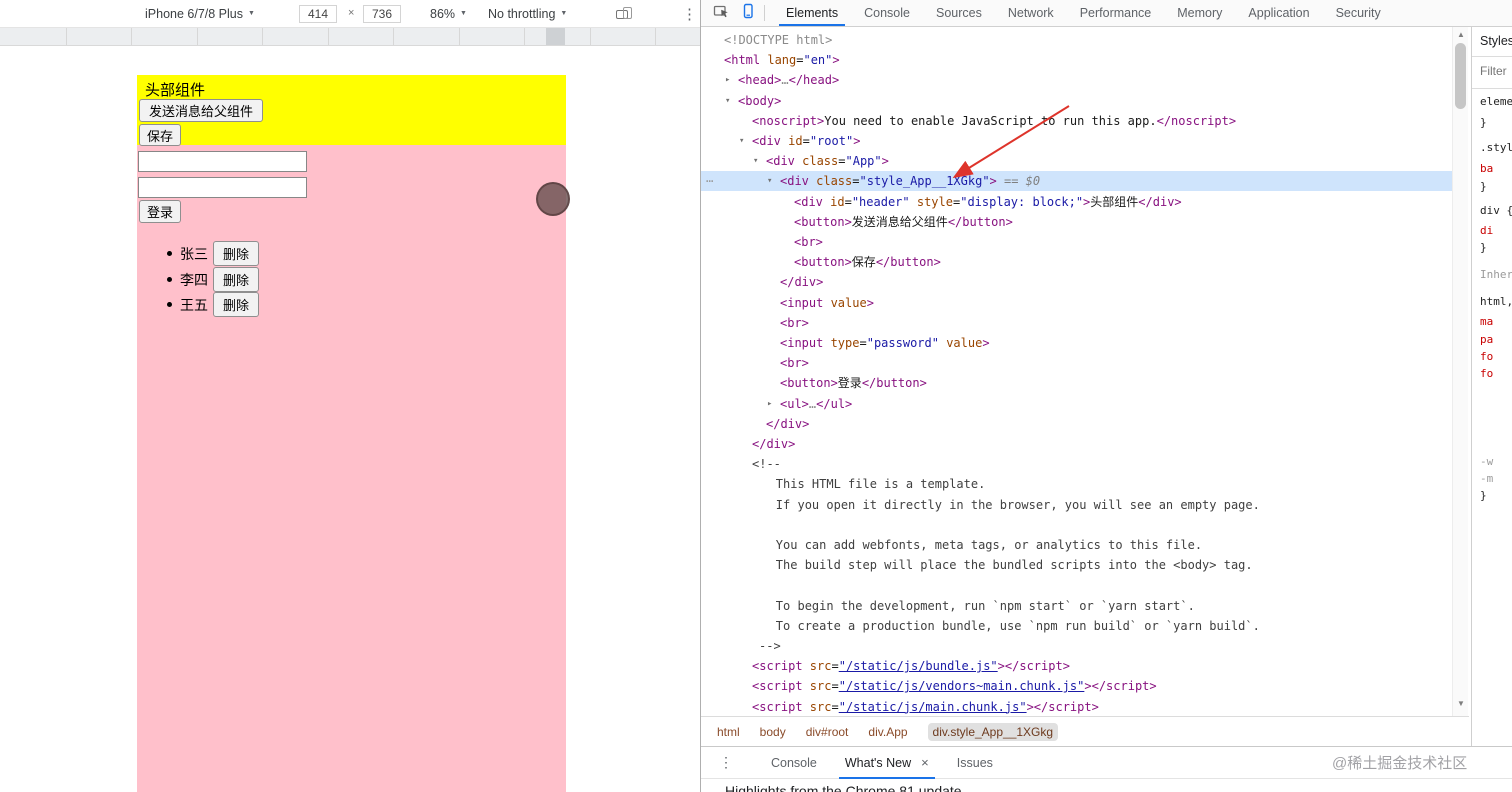 This screenshot has width=1512, height=792. Describe the element at coordinates (1076, 303) in the screenshot. I see `dom-tree-line: <input value>` at that location.